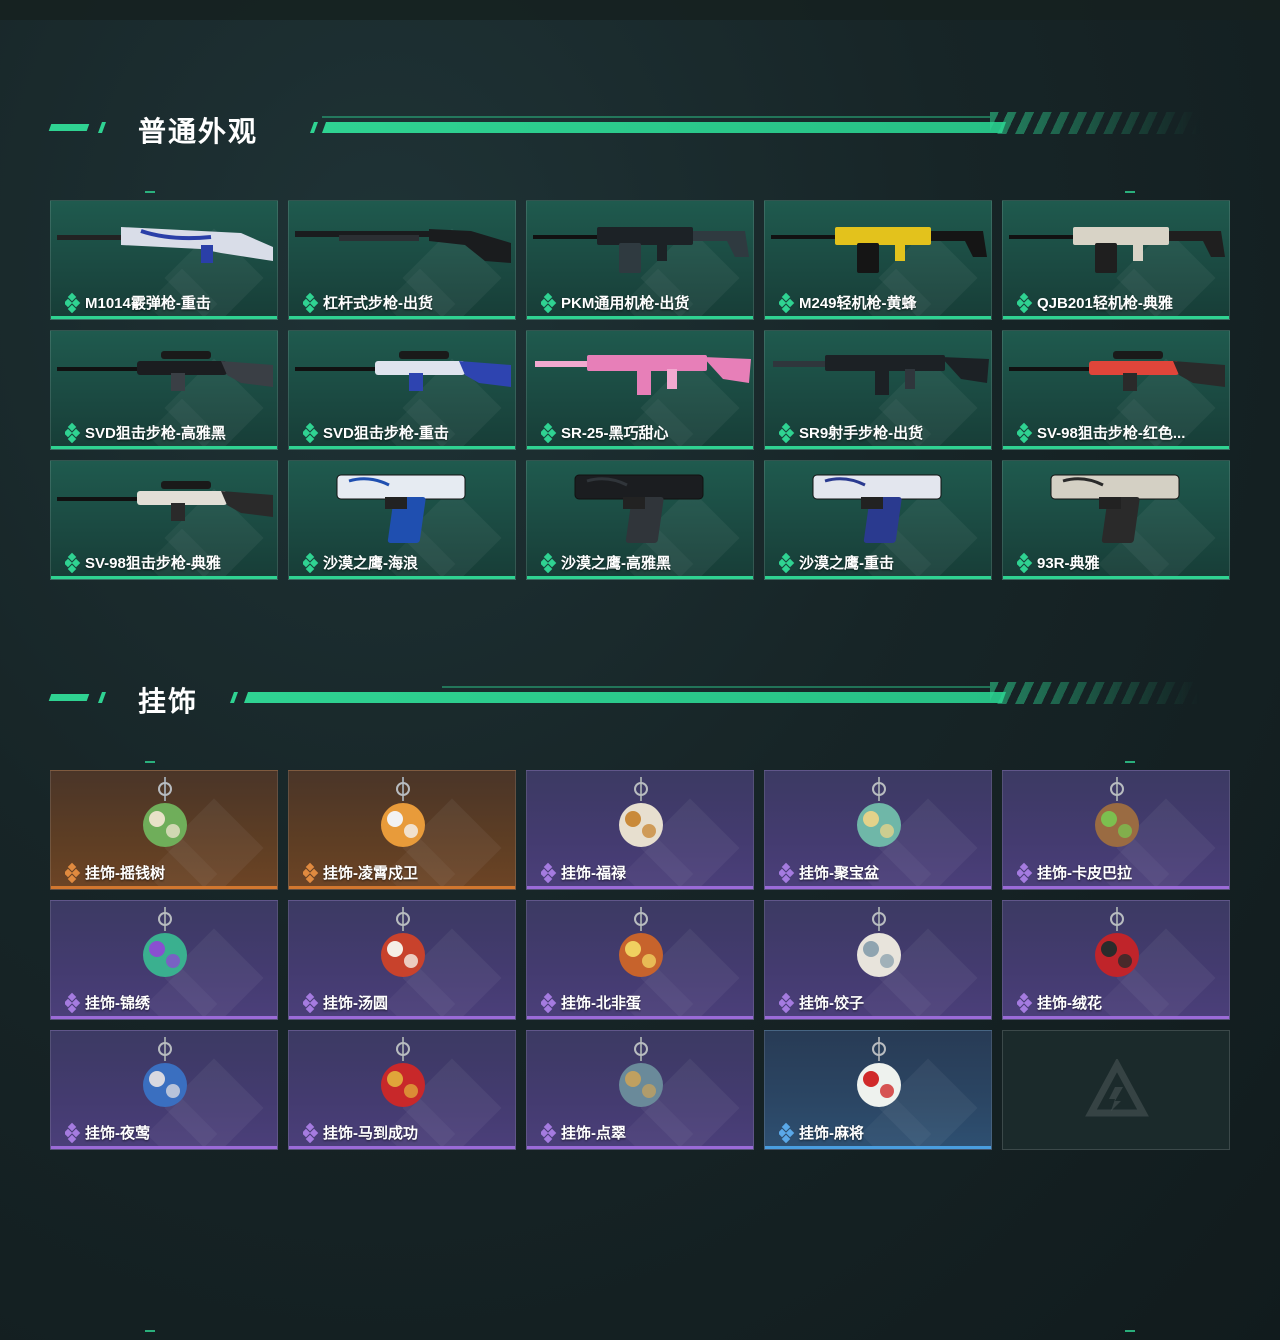 The width and height of the screenshot is (1280, 1340). Describe the element at coordinates (117, 1133) in the screenshot. I see `item-name: 挂饰-夜莺` at that location.